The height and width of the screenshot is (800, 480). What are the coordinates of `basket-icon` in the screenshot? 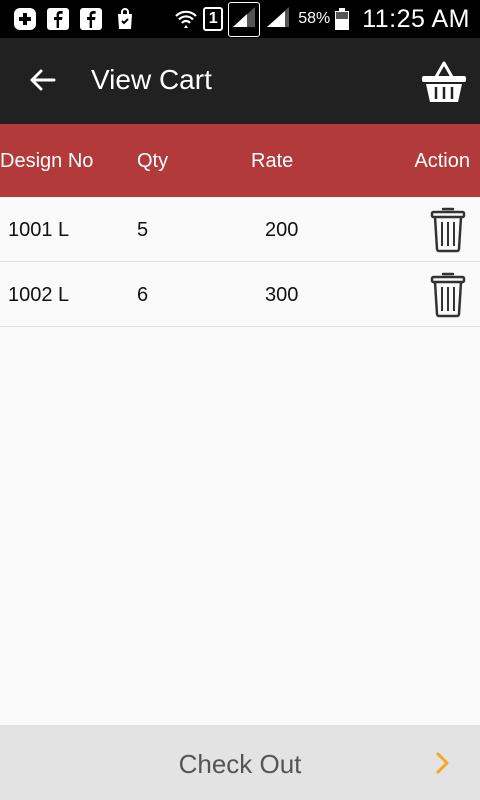 It's located at (444, 81).